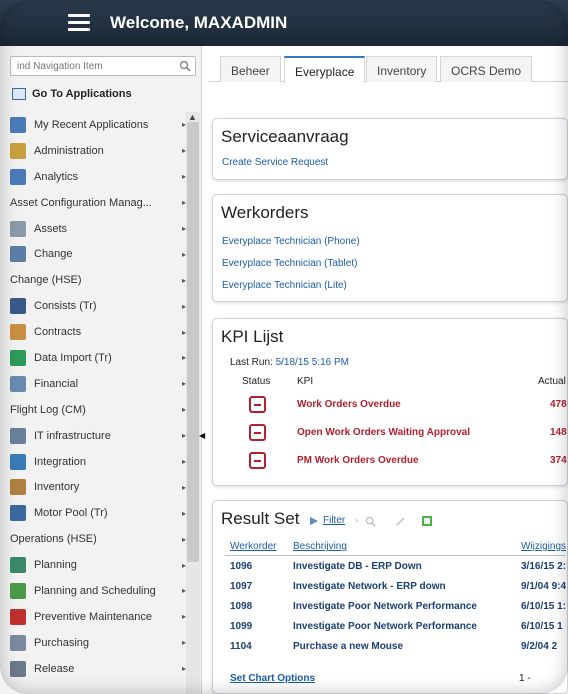 This screenshot has height=694, width=568. I want to click on sidebar-item-label: Analytics, so click(56, 176).